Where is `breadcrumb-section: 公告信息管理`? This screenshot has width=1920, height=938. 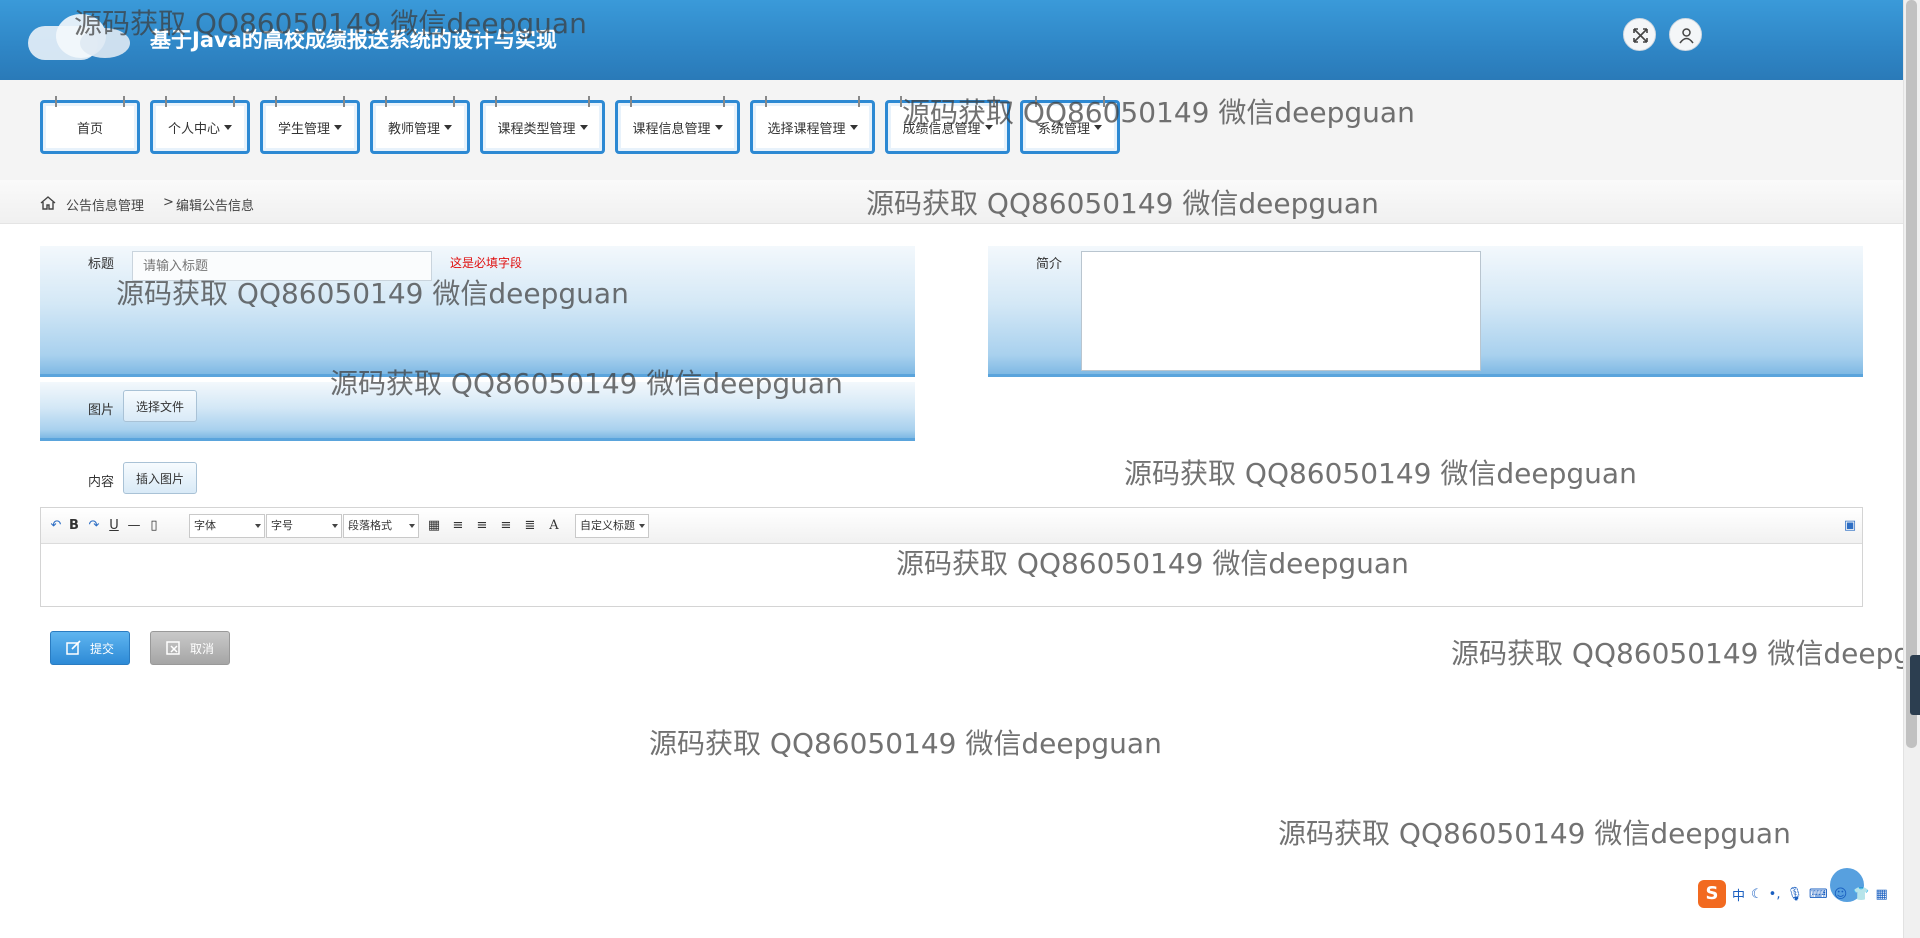
breadcrumb-section: 公告信息管理 is located at coordinates (105, 204).